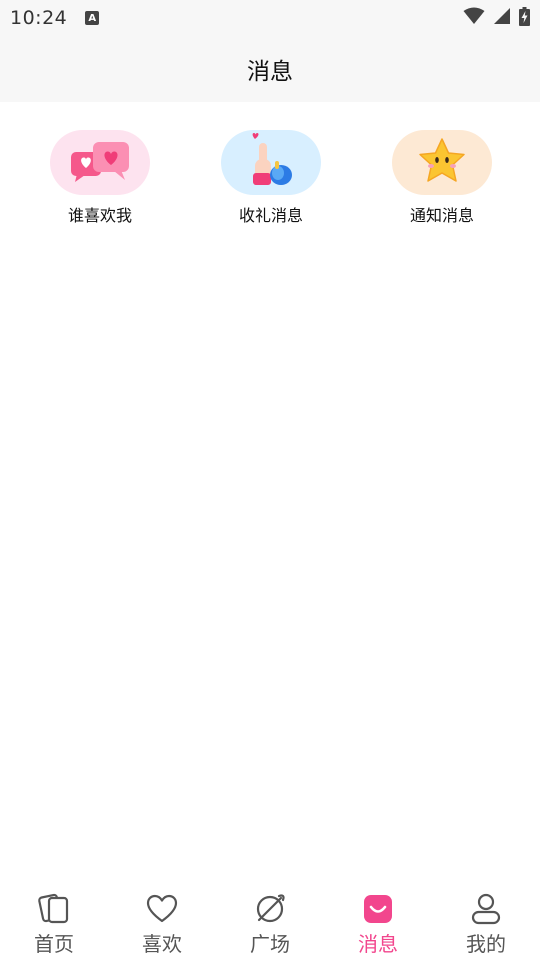 The height and width of the screenshot is (960, 540). Describe the element at coordinates (524, 18) in the screenshot. I see `battery-charging-icon` at that location.